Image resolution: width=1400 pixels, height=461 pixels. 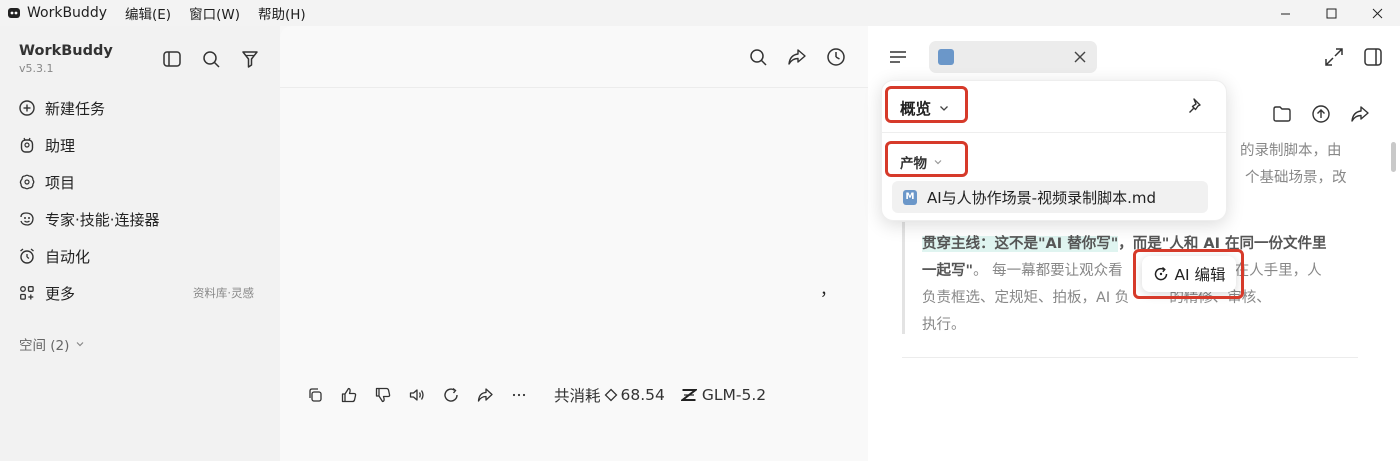 What do you see at coordinates (1013, 57) in the screenshot?
I see `tab-document` at bounding box center [1013, 57].